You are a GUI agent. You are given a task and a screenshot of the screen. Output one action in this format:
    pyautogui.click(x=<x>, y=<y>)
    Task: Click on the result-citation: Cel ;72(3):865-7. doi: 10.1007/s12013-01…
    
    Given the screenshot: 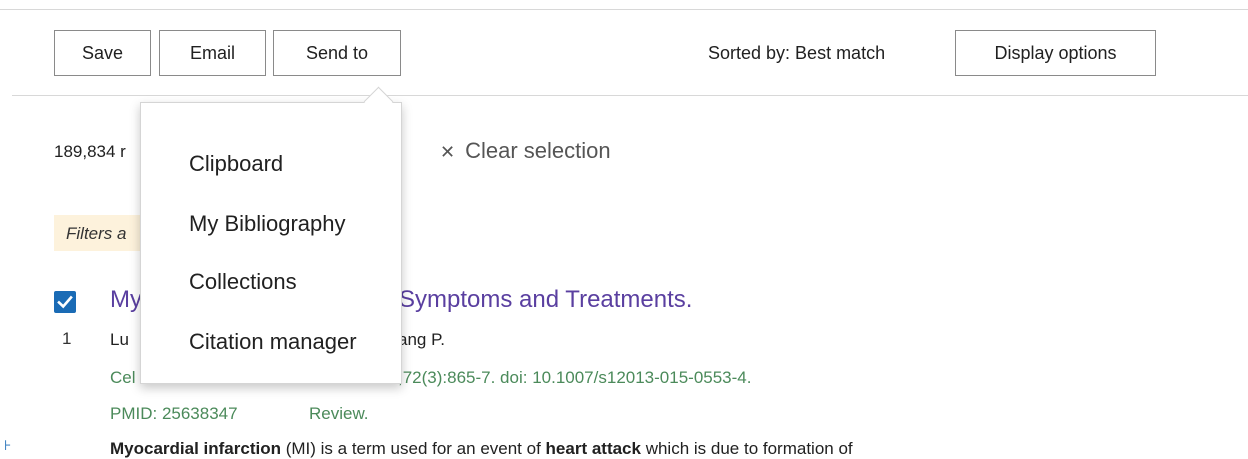 What is the action you would take?
    pyautogui.click(x=430, y=378)
    